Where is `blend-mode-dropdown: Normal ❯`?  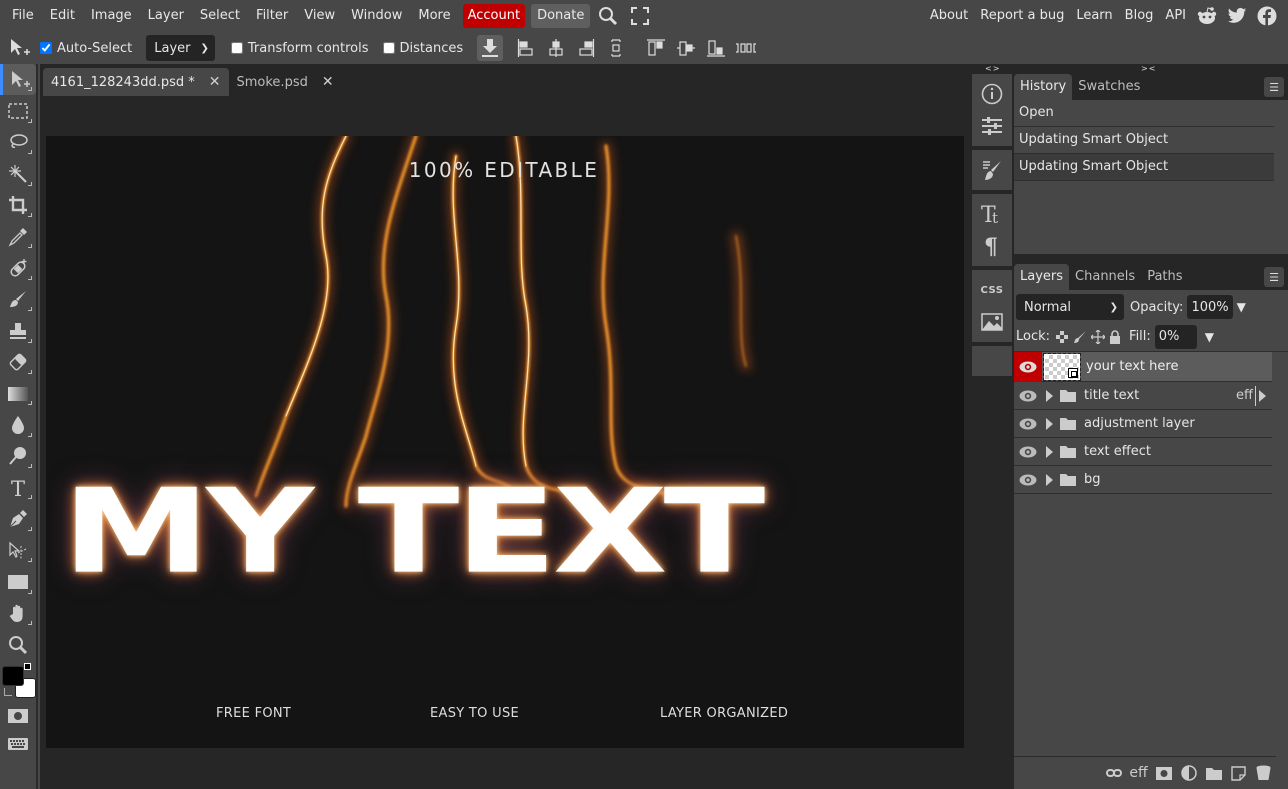
blend-mode-dropdown: Normal ❯ is located at coordinates (1070, 307).